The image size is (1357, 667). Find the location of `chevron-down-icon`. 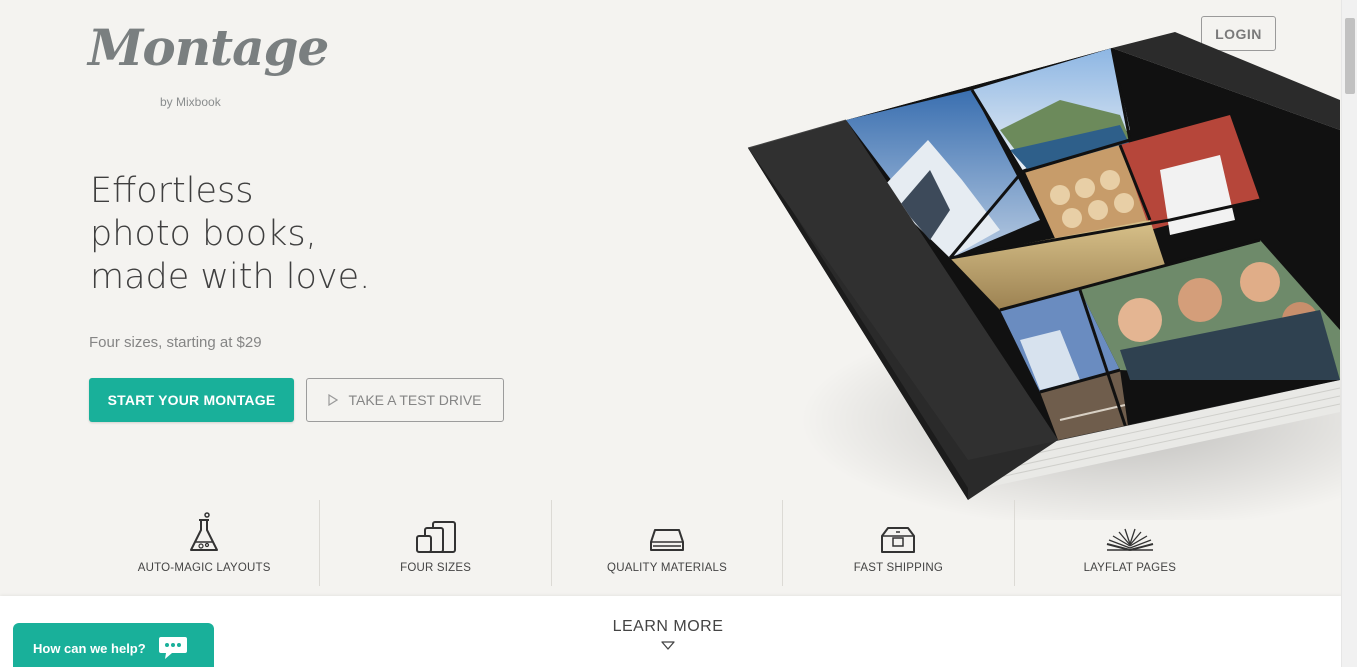

chevron-down-icon is located at coordinates (668, 646).